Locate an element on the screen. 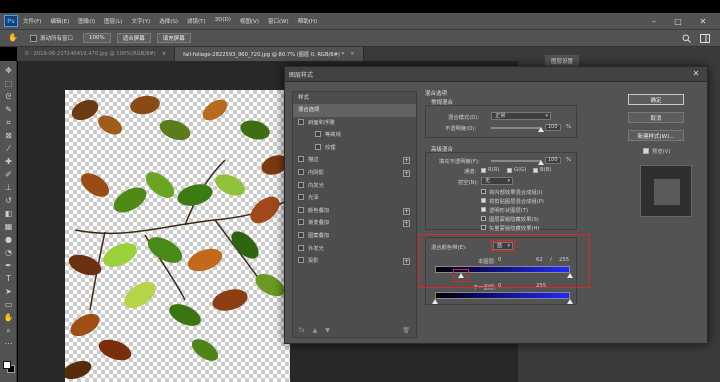  underlying-gradient is located at coordinates (502, 295).